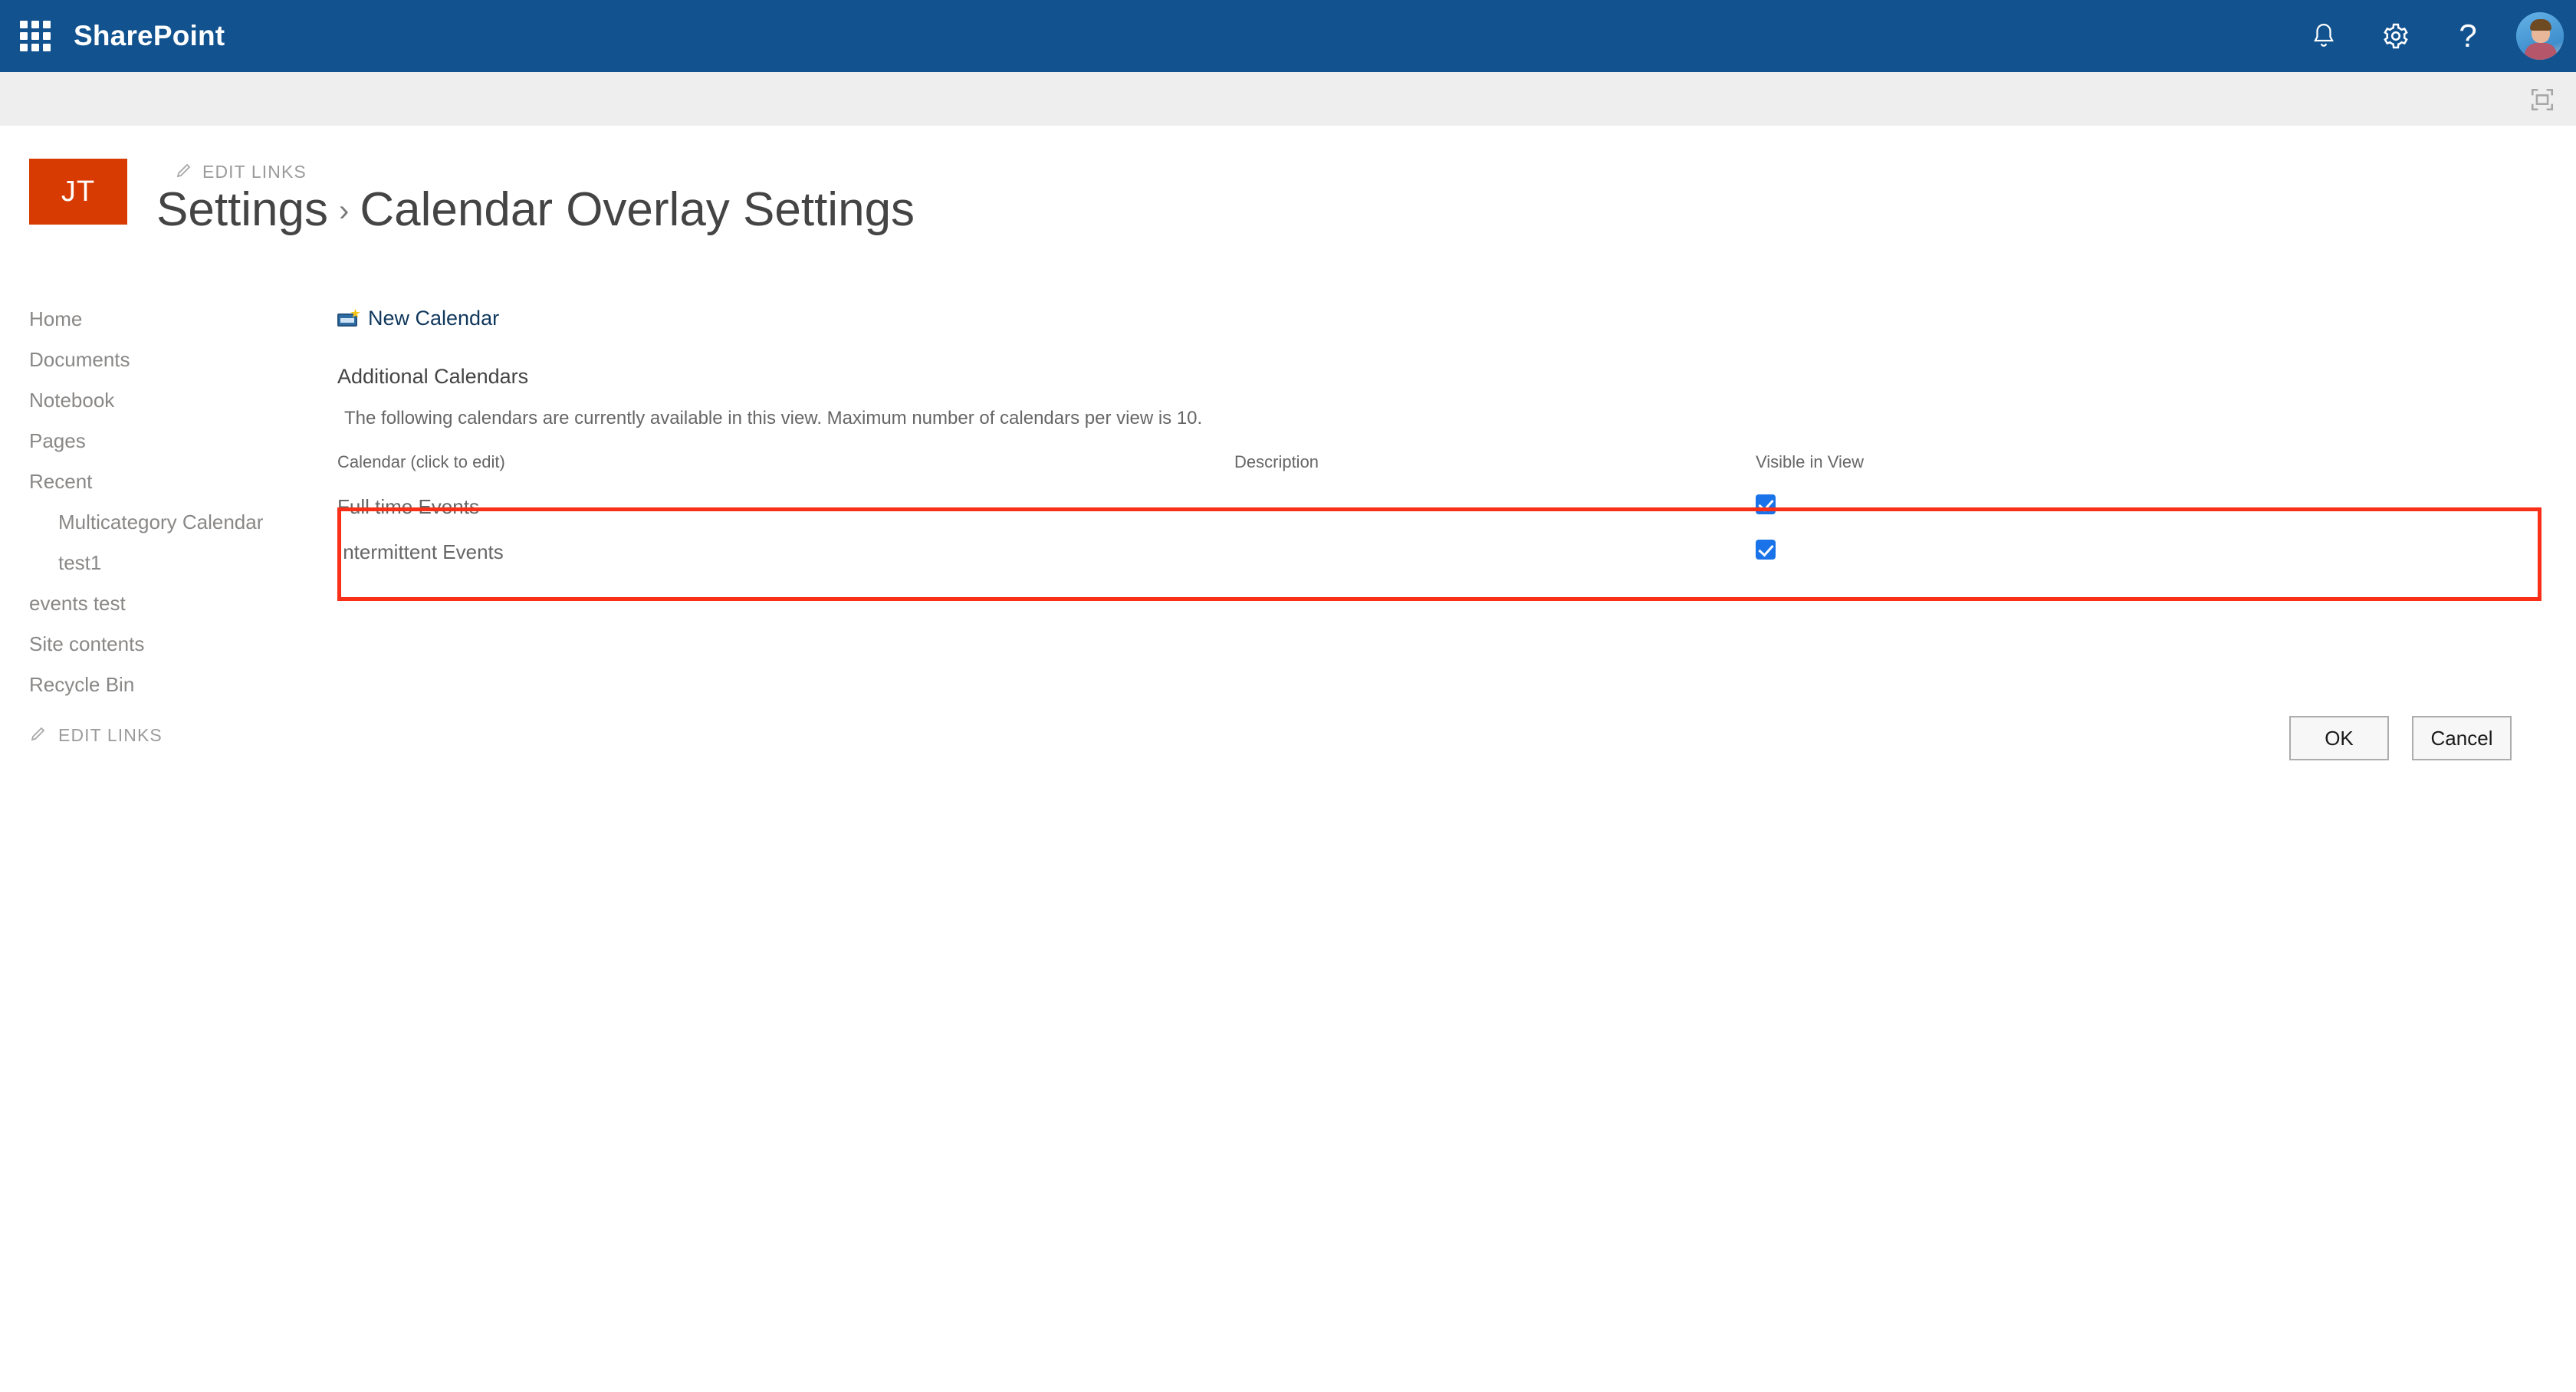  What do you see at coordinates (2462, 738) in the screenshot?
I see `cancel-button: Cancel` at bounding box center [2462, 738].